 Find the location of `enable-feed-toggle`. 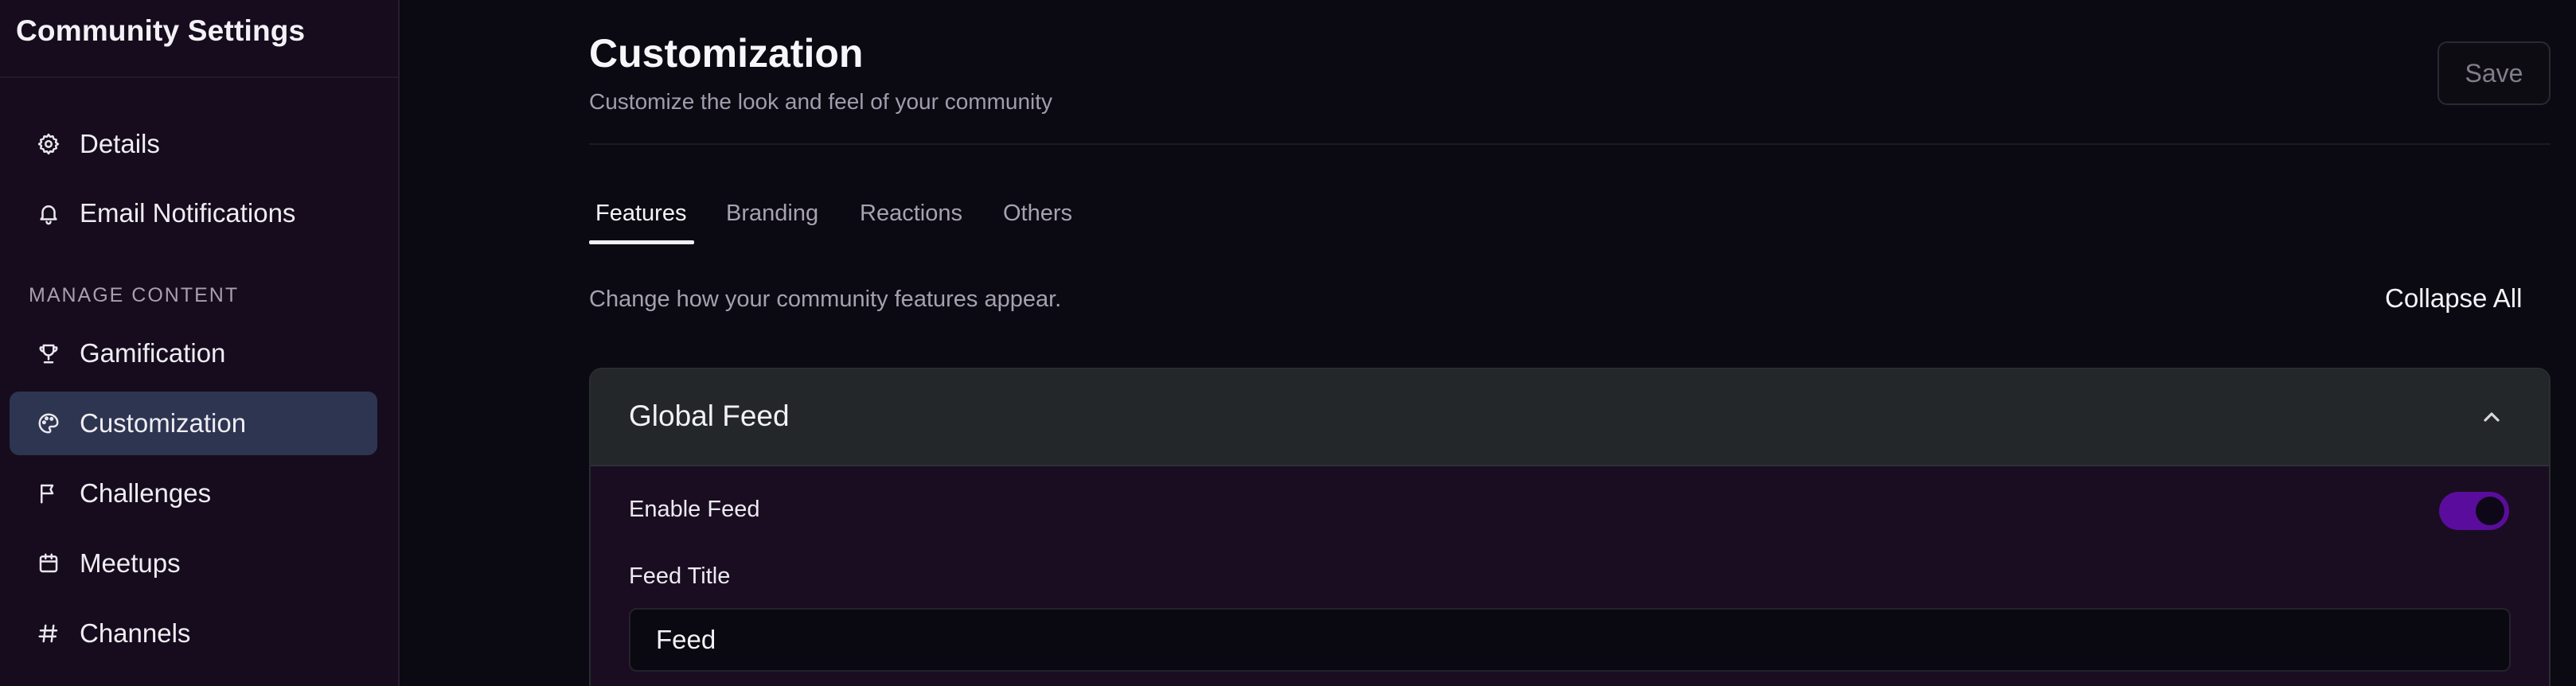

enable-feed-toggle is located at coordinates (2474, 511).